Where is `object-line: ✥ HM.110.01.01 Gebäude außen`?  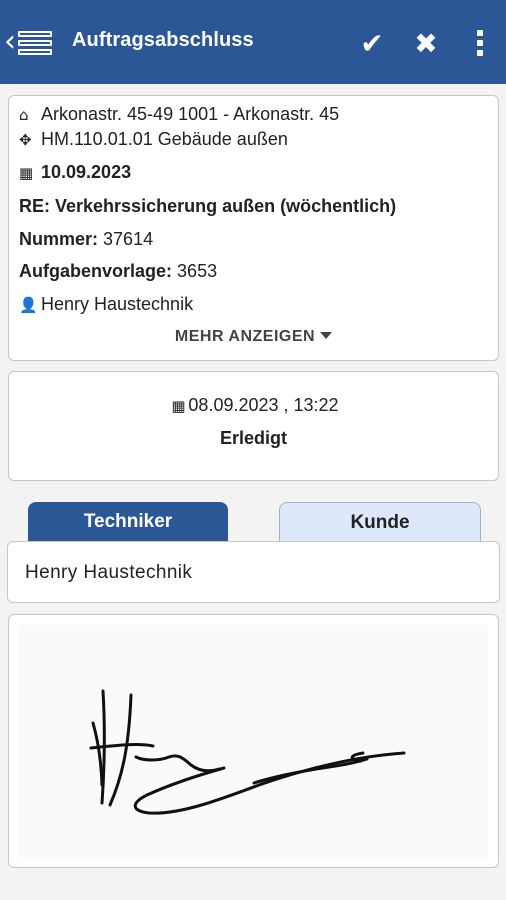
object-line: ✥ HM.110.01.01 Gebäude außen is located at coordinates (153, 139).